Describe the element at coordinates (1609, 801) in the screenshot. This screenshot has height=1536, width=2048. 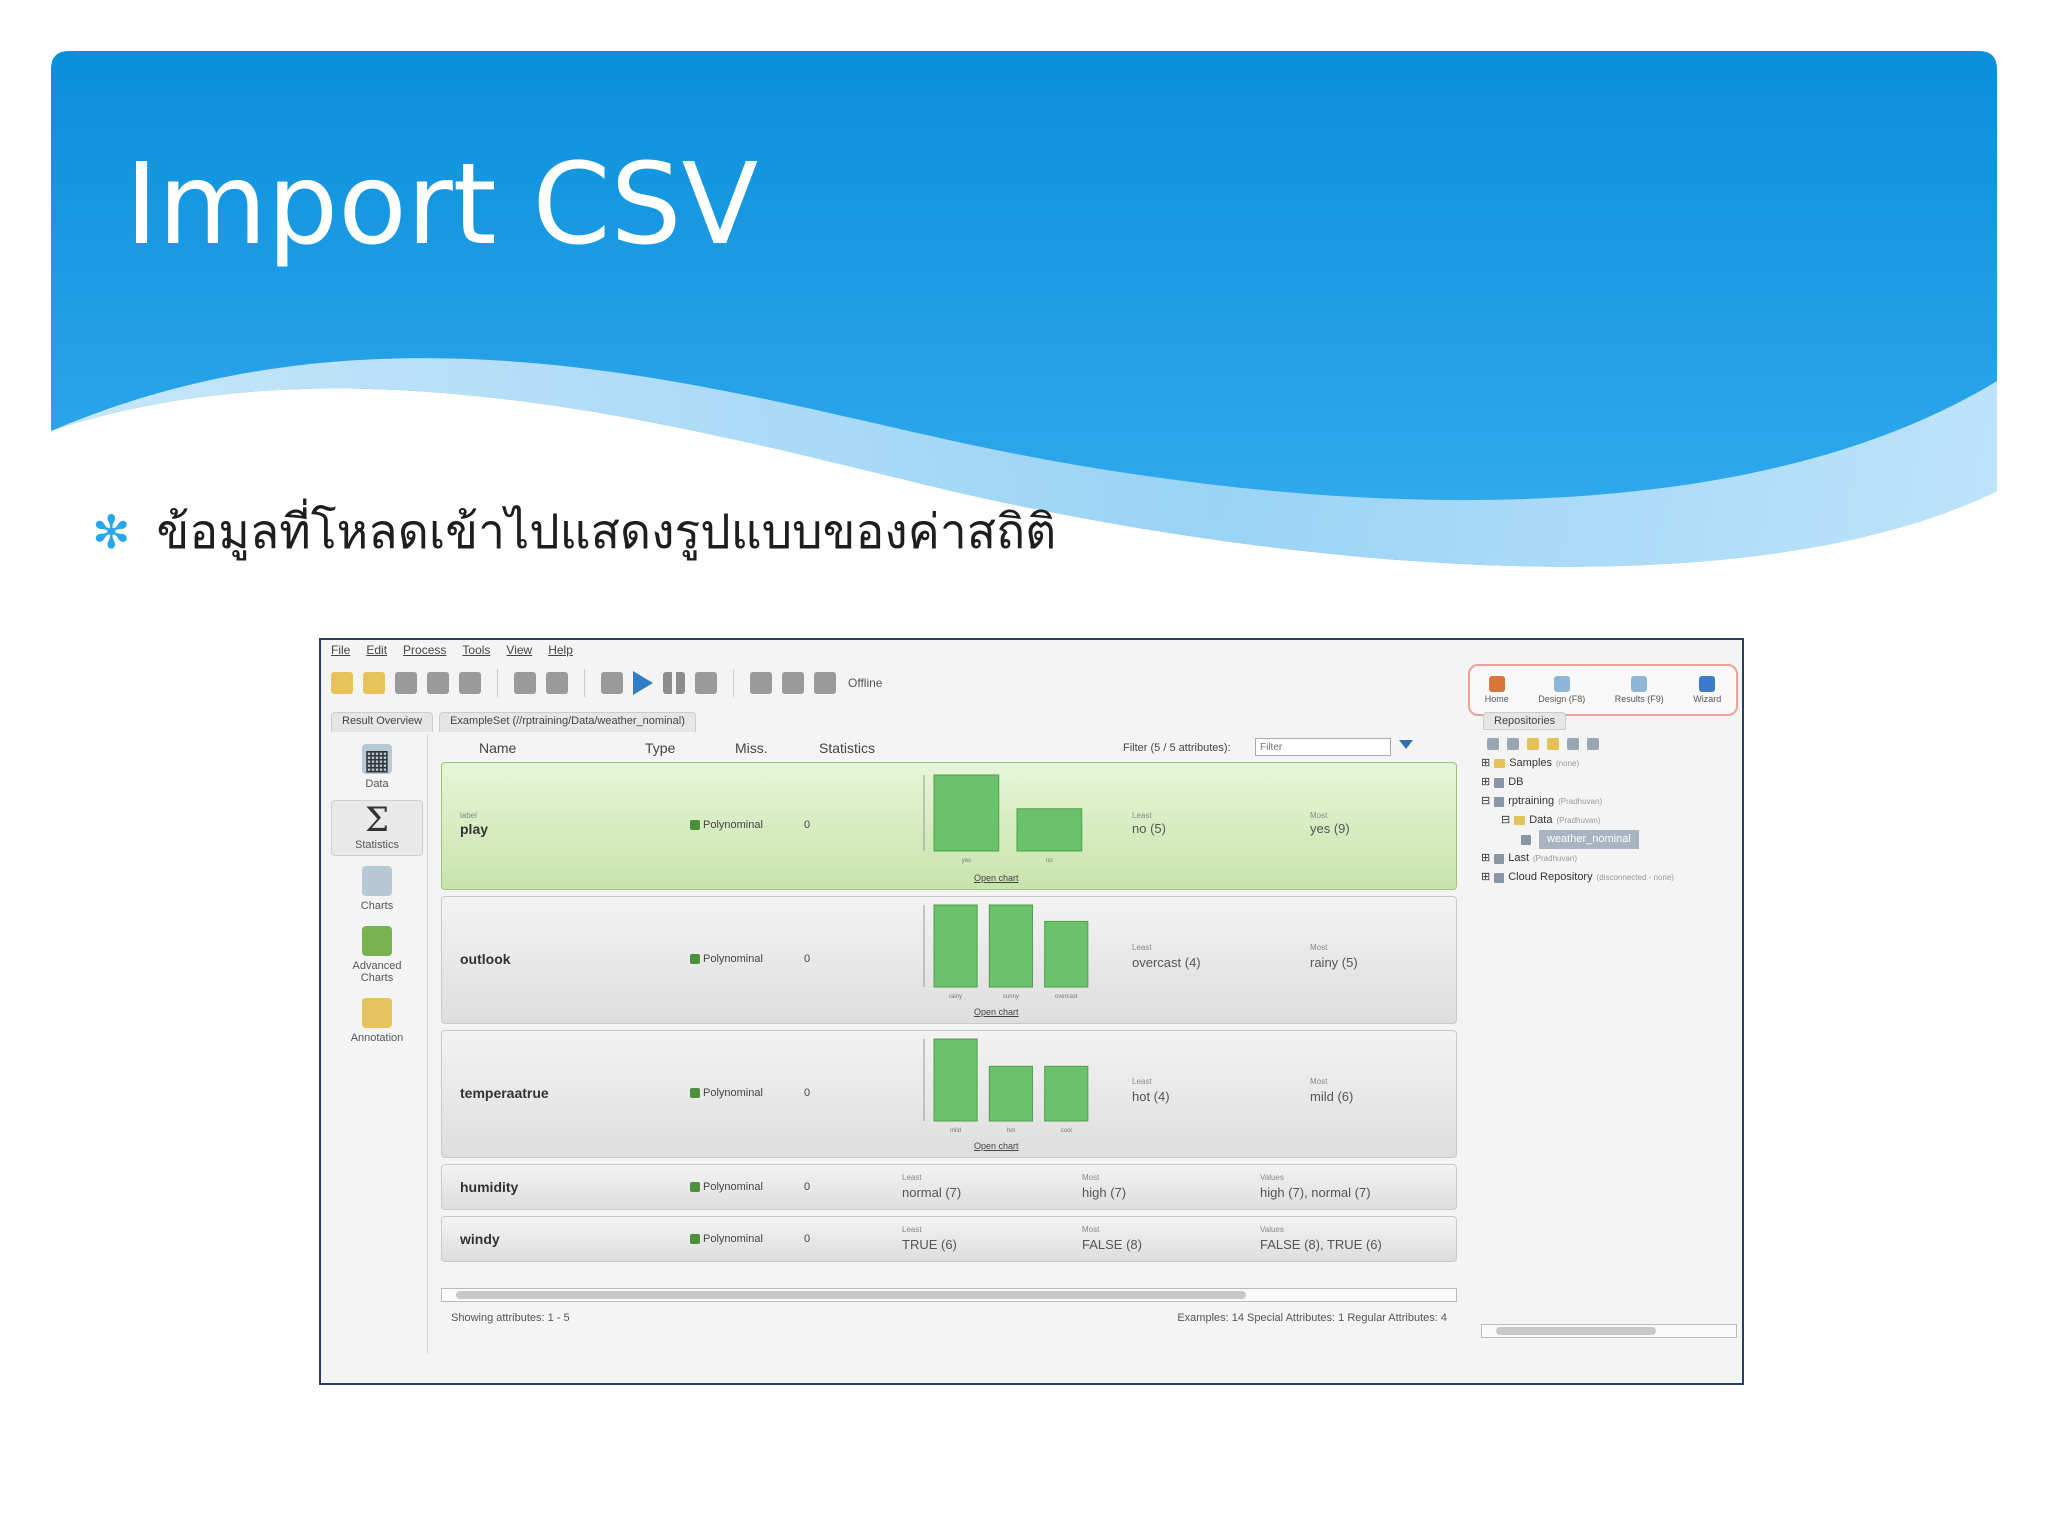
I see `tree-item-rptraining: ⊟ rptraining (Pradhuvan)` at that location.